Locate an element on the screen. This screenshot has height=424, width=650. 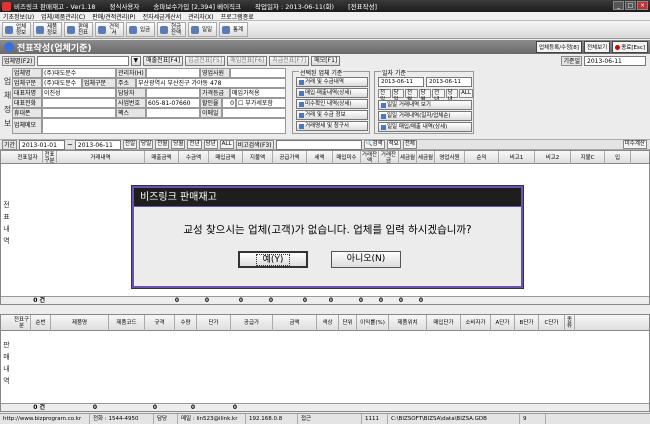
toolbar-quote-button: 견적서 is located at coordinates (109, 29).